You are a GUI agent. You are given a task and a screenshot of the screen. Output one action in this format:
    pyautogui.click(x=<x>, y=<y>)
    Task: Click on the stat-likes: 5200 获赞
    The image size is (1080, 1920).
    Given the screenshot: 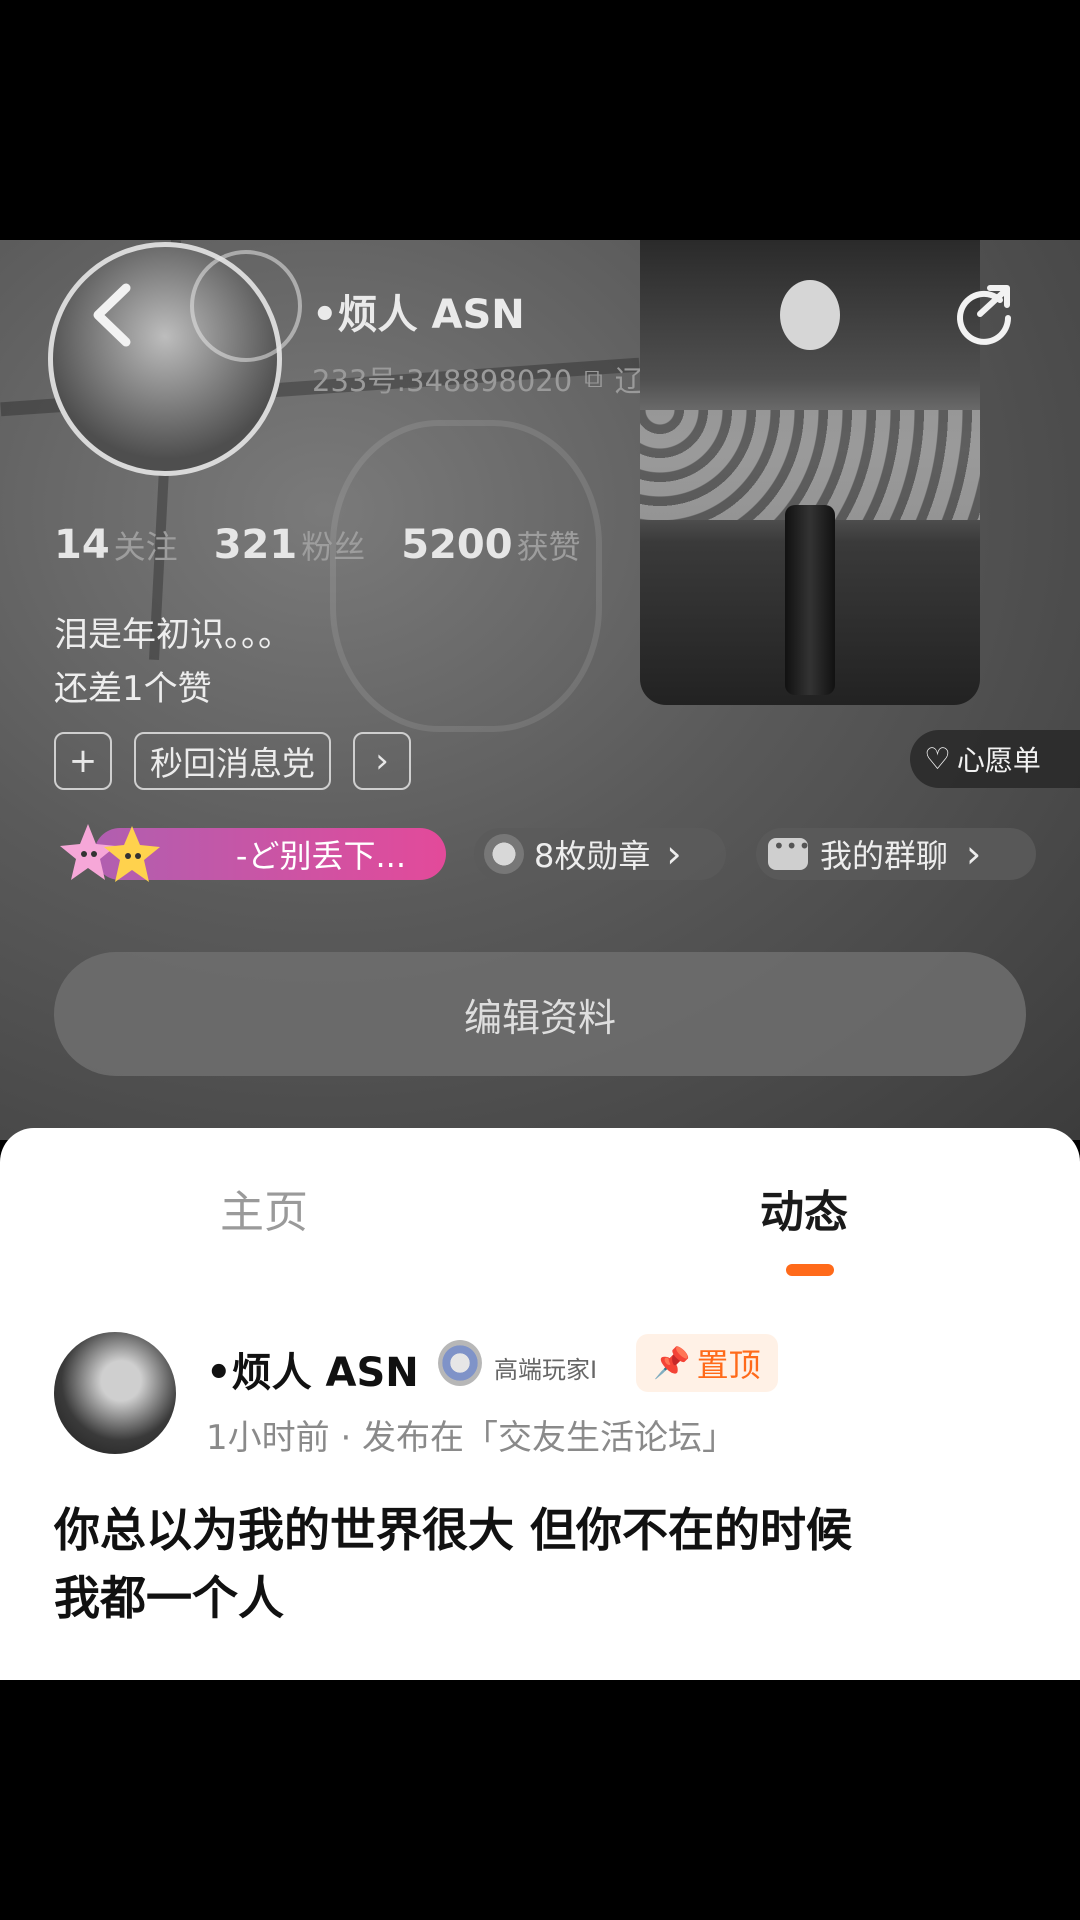 What is the action you would take?
    pyautogui.click(x=490, y=545)
    